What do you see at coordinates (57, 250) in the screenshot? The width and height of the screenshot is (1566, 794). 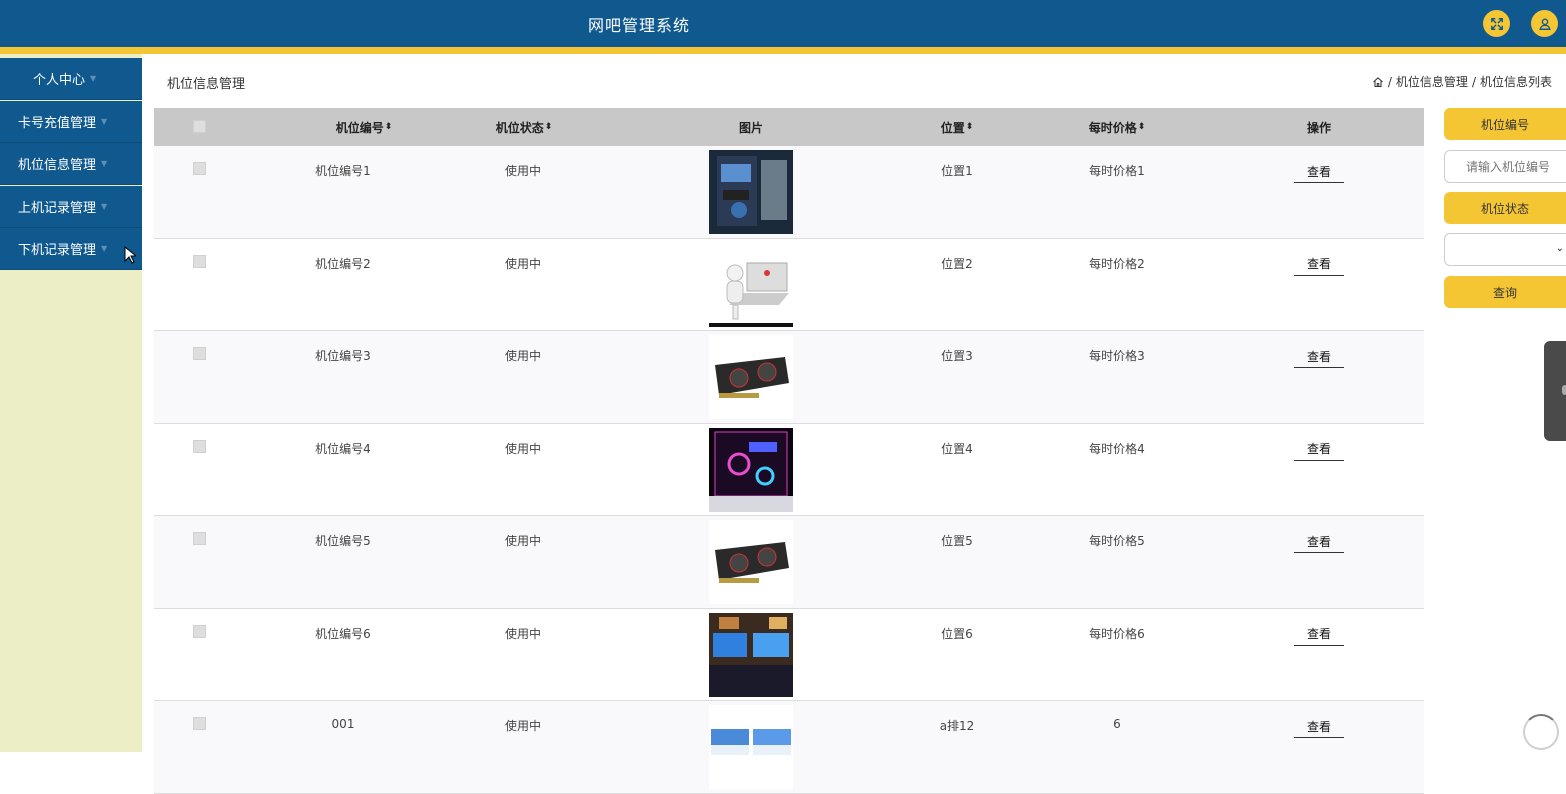 I see `sidebar-item-label: 下机记录管理` at bounding box center [57, 250].